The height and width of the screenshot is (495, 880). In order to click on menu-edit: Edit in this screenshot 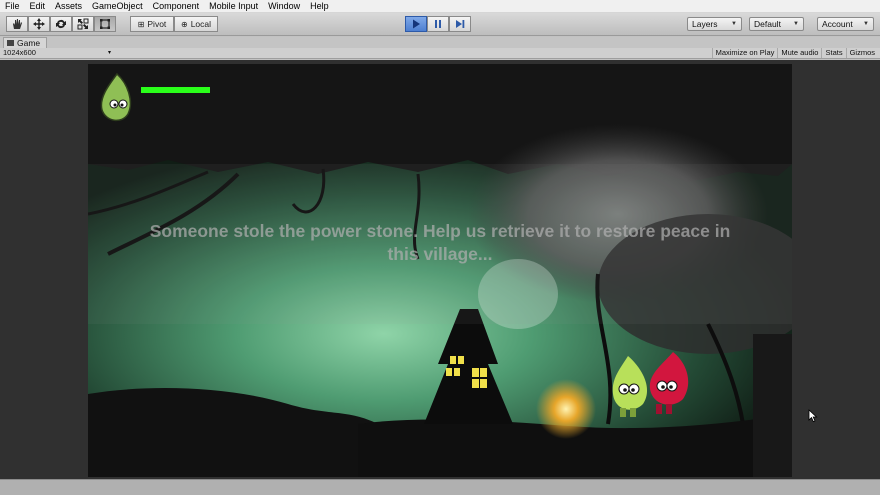, I will do `click(38, 6)`.